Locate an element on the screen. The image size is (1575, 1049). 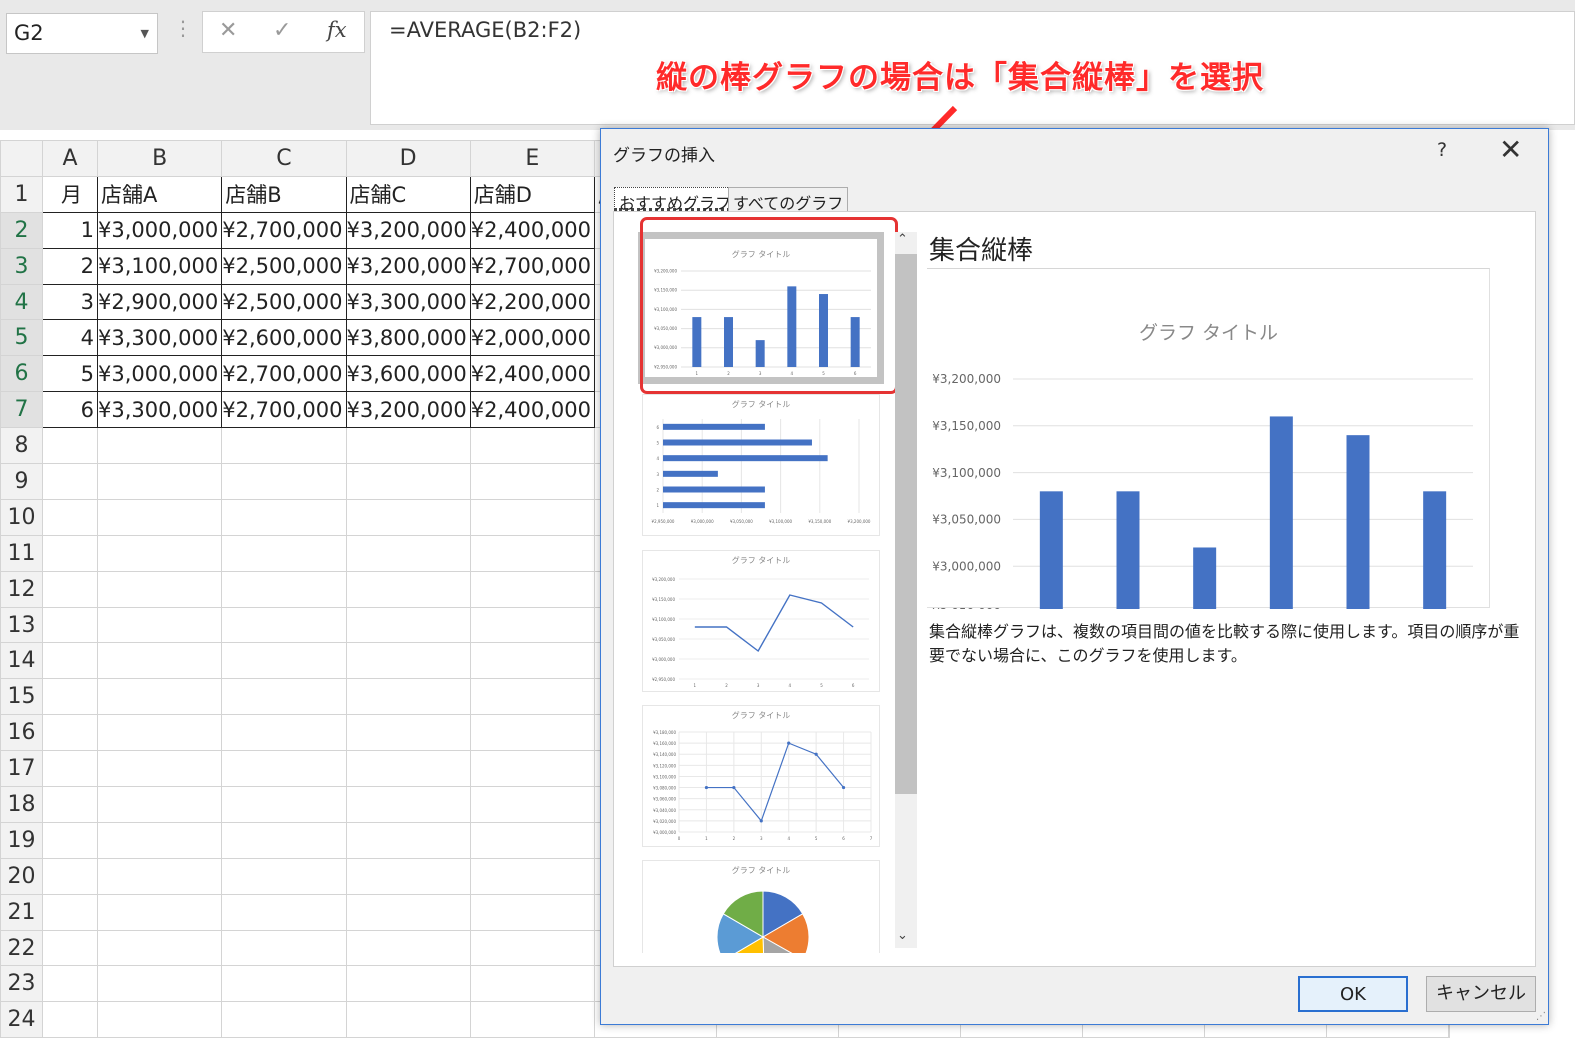
row-header: 23 is located at coordinates (21, 984).